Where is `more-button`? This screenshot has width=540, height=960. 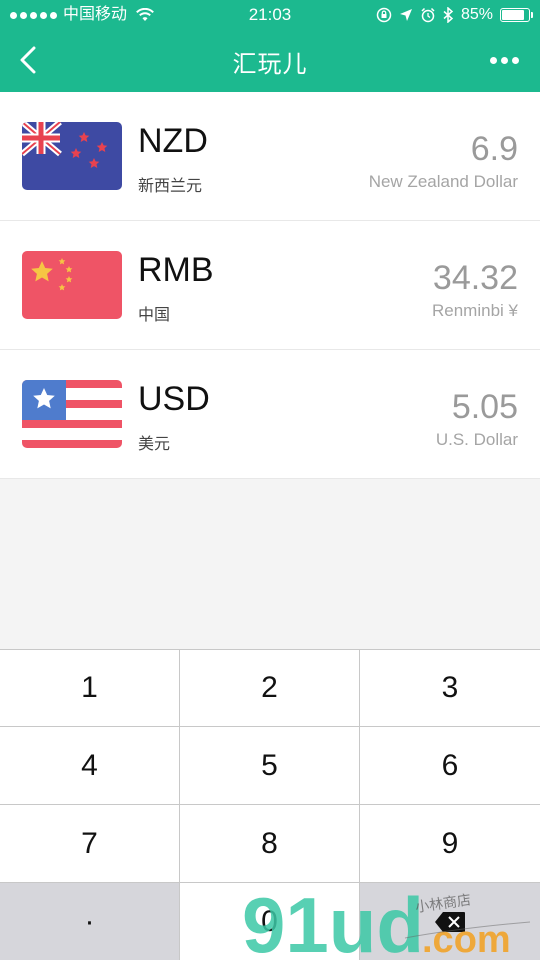
more-button is located at coordinates (504, 60).